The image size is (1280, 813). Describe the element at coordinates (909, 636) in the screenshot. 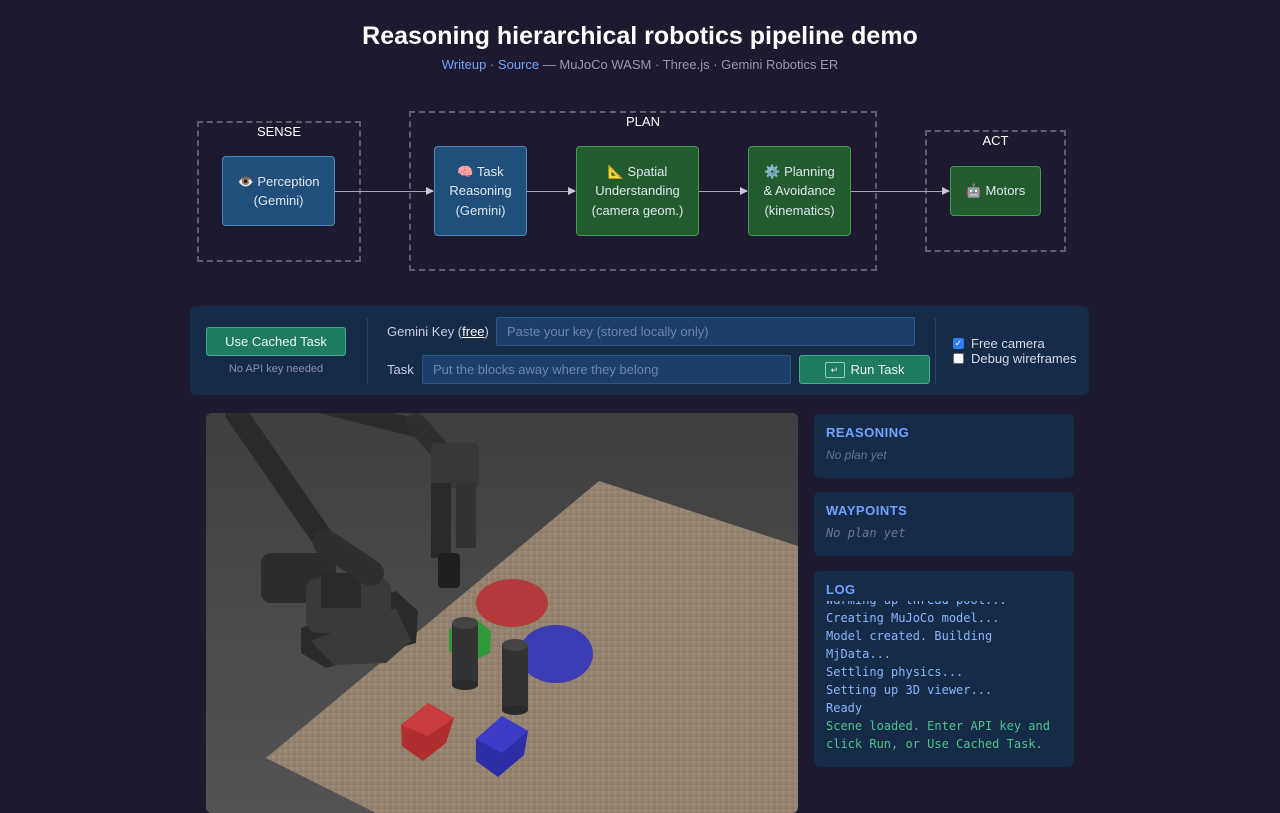

I see `log-line: Model created. Building` at that location.